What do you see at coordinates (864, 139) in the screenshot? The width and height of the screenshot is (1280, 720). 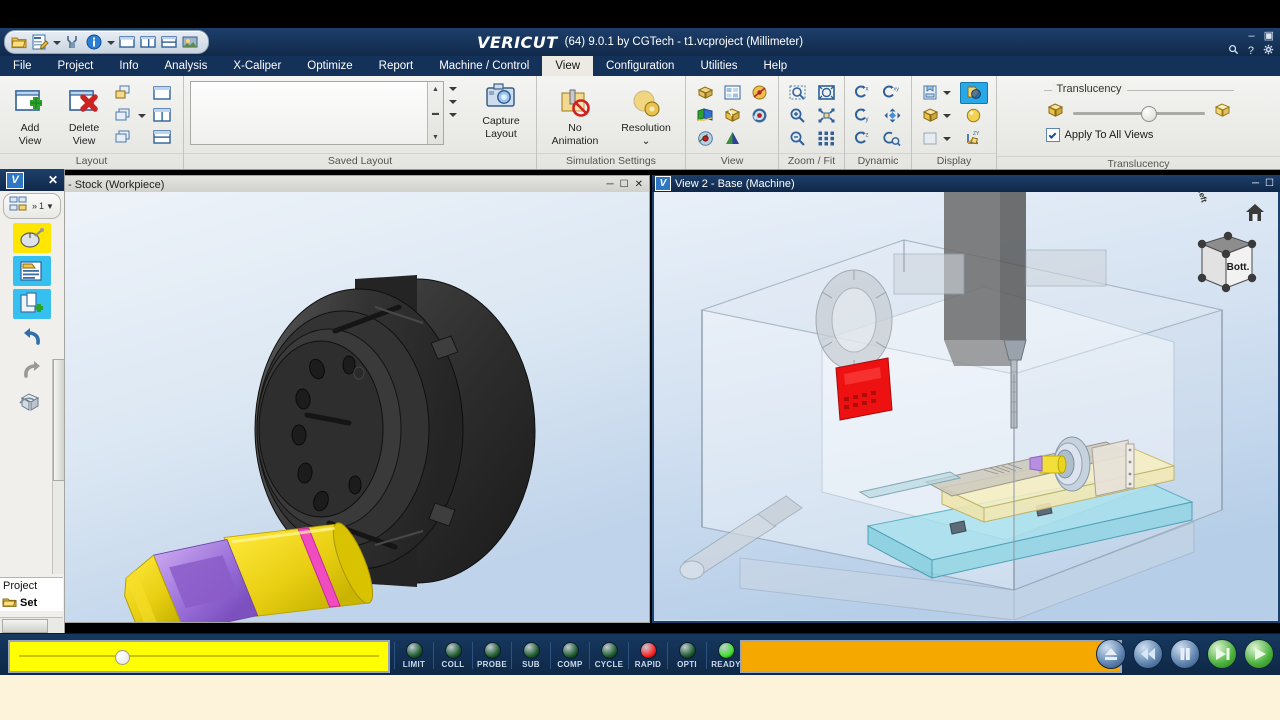 I see `rotate-z-icon: z` at bounding box center [864, 139].